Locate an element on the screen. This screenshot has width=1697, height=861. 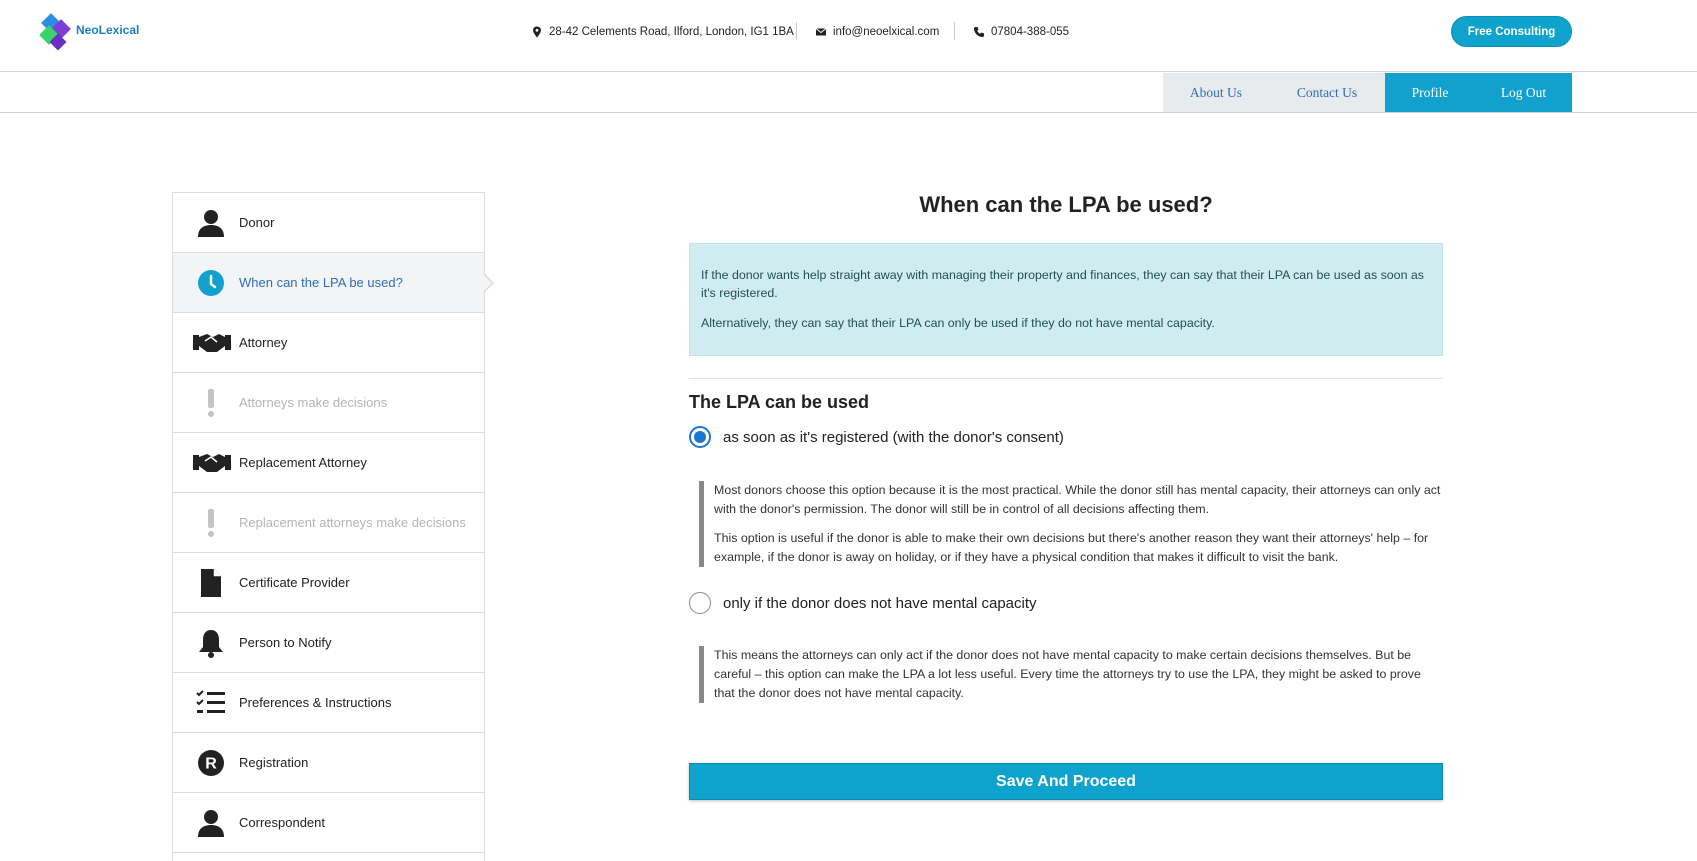
main-nav: About Us Contact Us Profile Log Out is located at coordinates (848, 93).